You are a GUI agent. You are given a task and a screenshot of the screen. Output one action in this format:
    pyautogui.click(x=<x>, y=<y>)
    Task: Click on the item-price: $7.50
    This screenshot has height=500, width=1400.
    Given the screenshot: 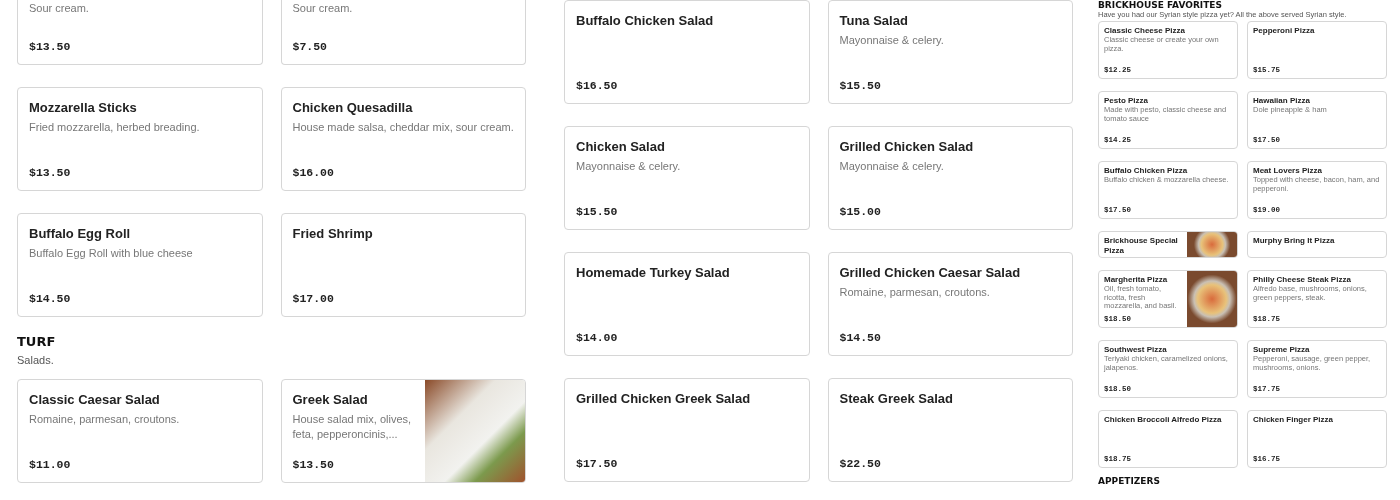 What is the action you would take?
    pyautogui.click(x=310, y=46)
    